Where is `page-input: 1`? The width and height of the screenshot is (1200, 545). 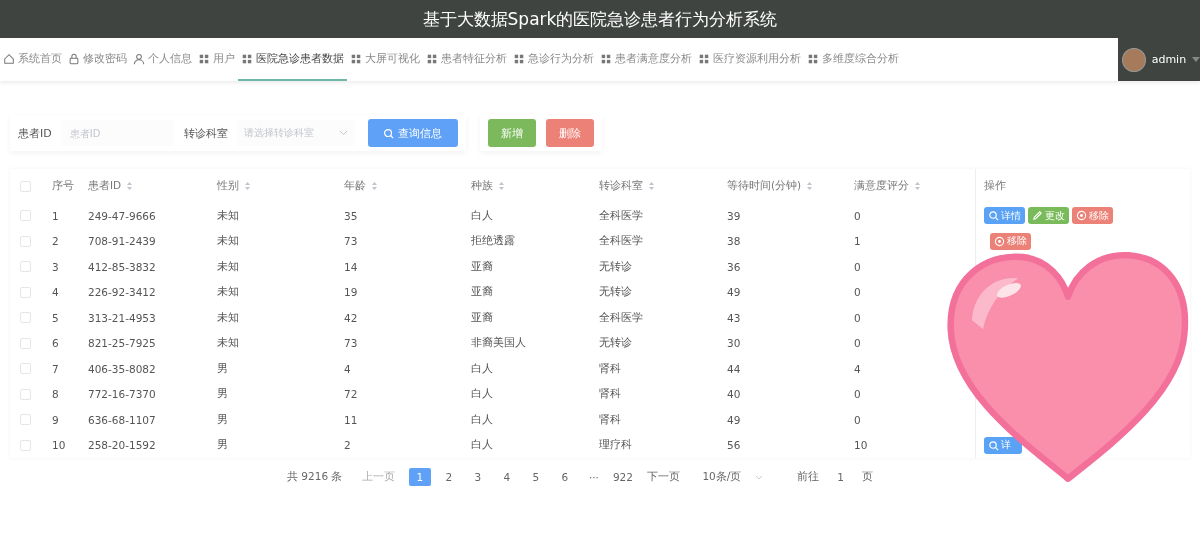
page-input: 1 is located at coordinates (840, 477).